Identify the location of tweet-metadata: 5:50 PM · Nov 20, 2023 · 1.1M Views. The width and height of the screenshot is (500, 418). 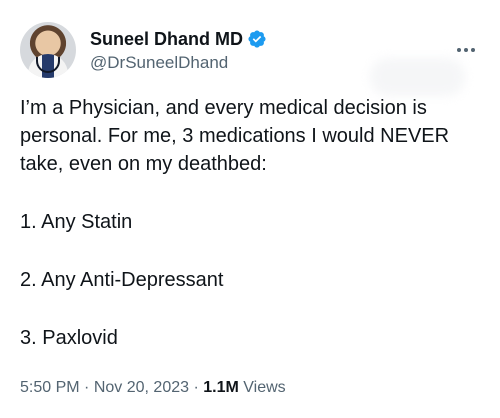
(250, 388).